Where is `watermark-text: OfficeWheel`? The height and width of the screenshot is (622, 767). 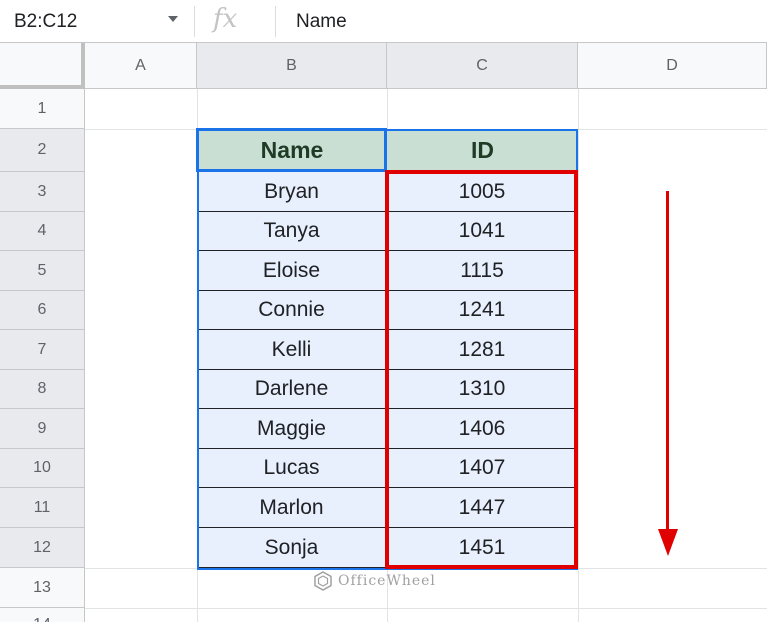 watermark-text: OfficeWheel is located at coordinates (387, 581).